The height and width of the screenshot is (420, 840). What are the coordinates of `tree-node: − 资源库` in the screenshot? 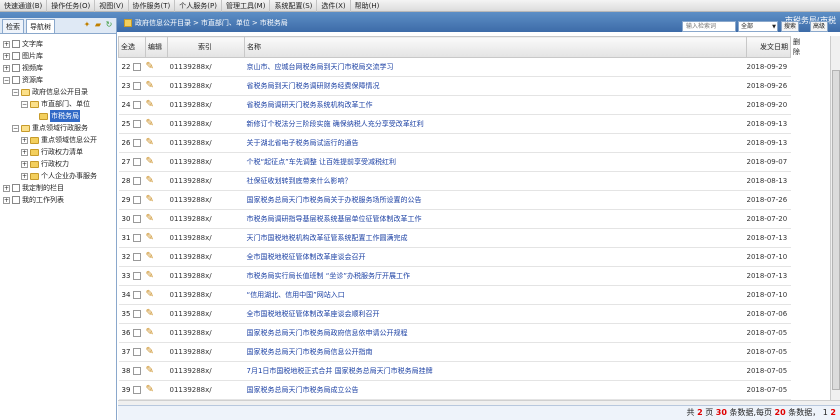 It's located at (58, 80).